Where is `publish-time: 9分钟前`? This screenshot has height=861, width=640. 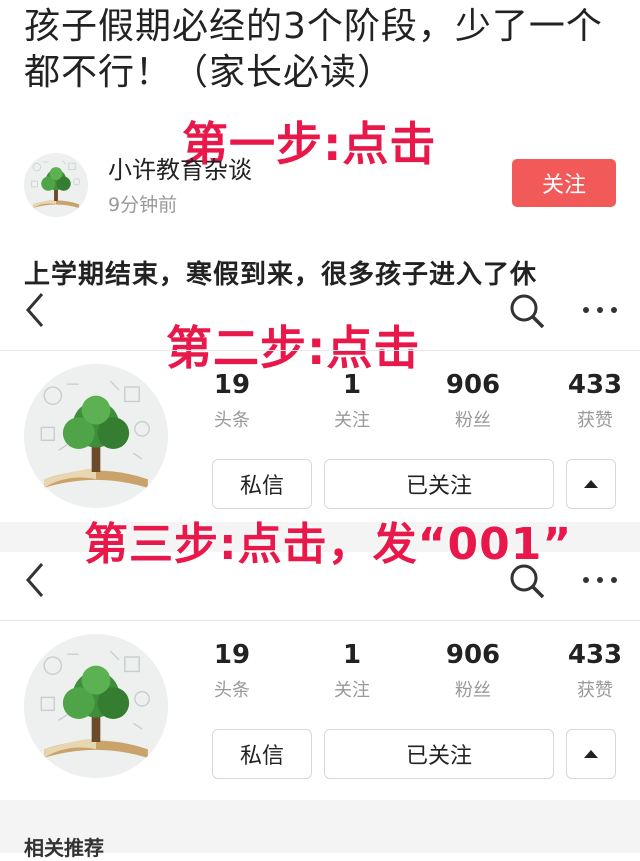 publish-time: 9分钟前 is located at coordinates (143, 205).